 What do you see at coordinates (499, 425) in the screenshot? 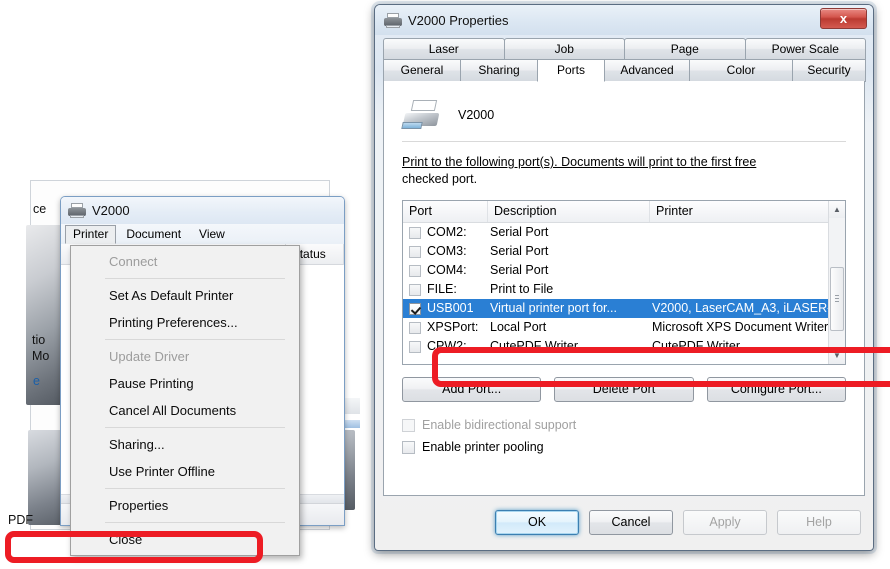
I see `option-label: Enable bidirectional support` at bounding box center [499, 425].